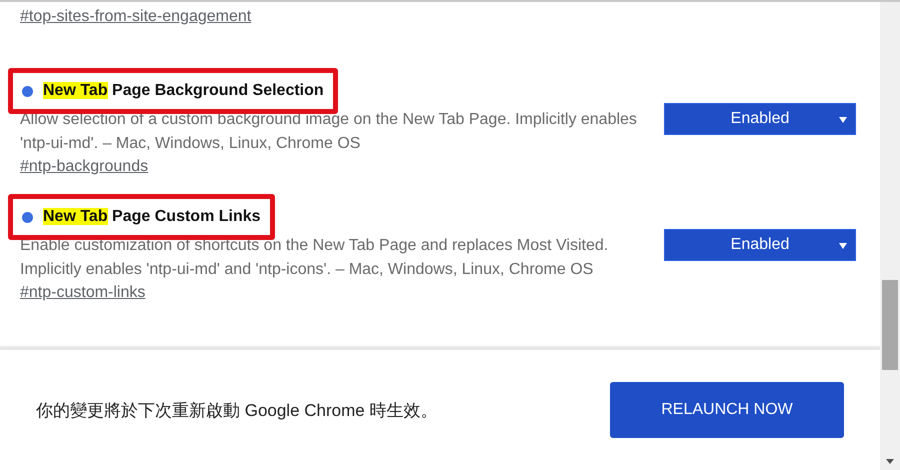 This screenshot has width=900, height=470. Describe the element at coordinates (890, 325) in the screenshot. I see `scrollbar-thumb` at that location.